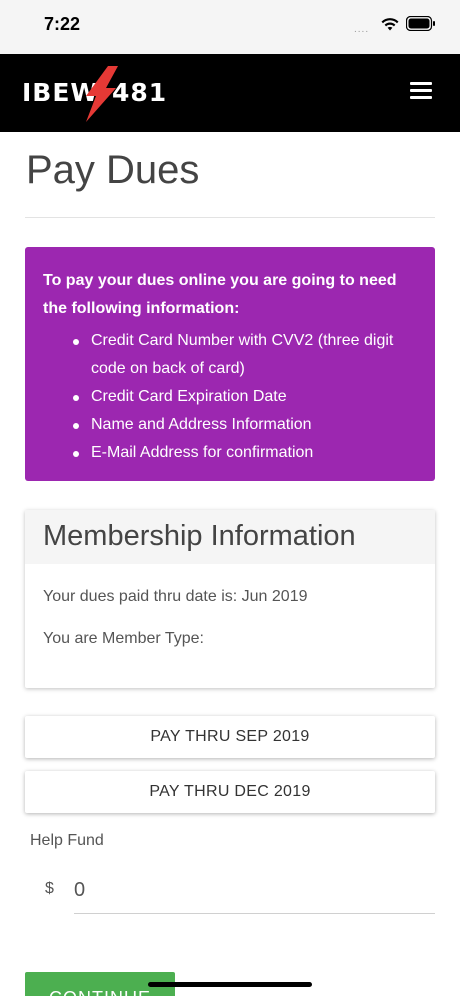 The height and width of the screenshot is (996, 460). What do you see at coordinates (390, 24) in the screenshot?
I see `wifi-icon` at bounding box center [390, 24].